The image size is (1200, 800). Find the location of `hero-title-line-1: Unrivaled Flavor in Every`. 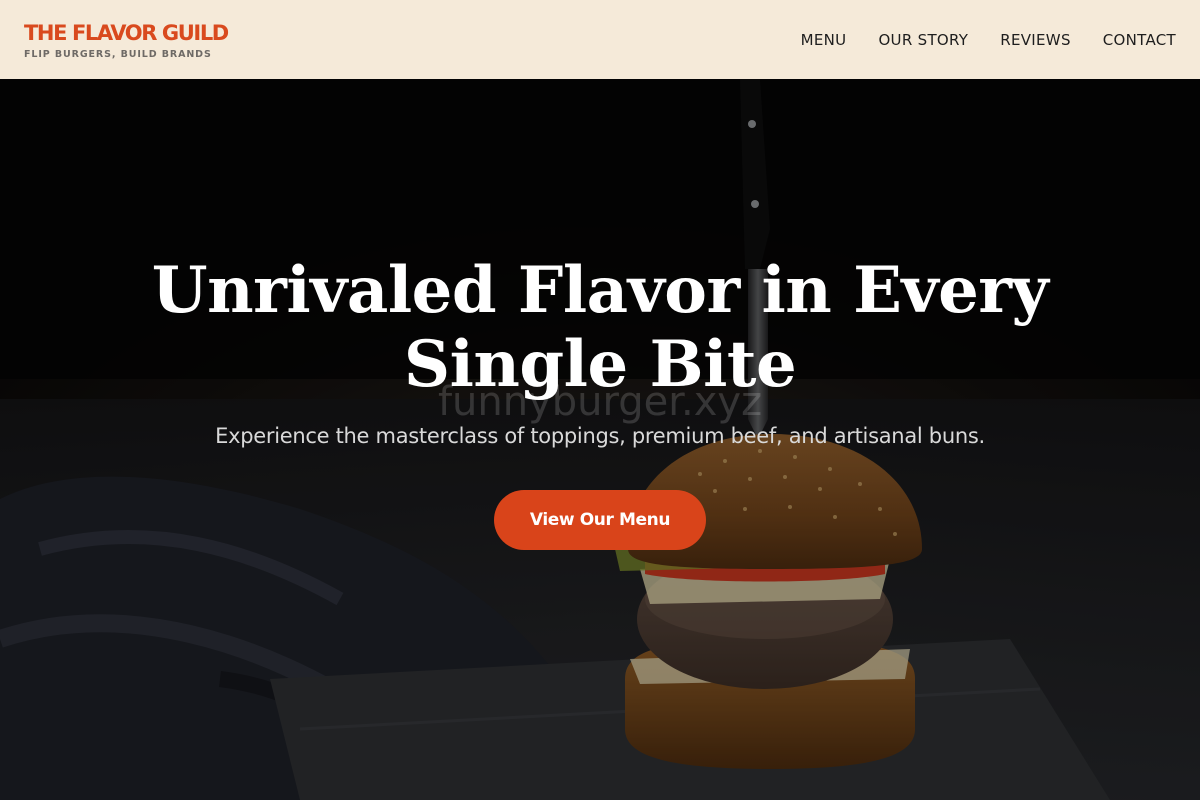

hero-title-line-1: Unrivaled Flavor in Every is located at coordinates (600, 290).